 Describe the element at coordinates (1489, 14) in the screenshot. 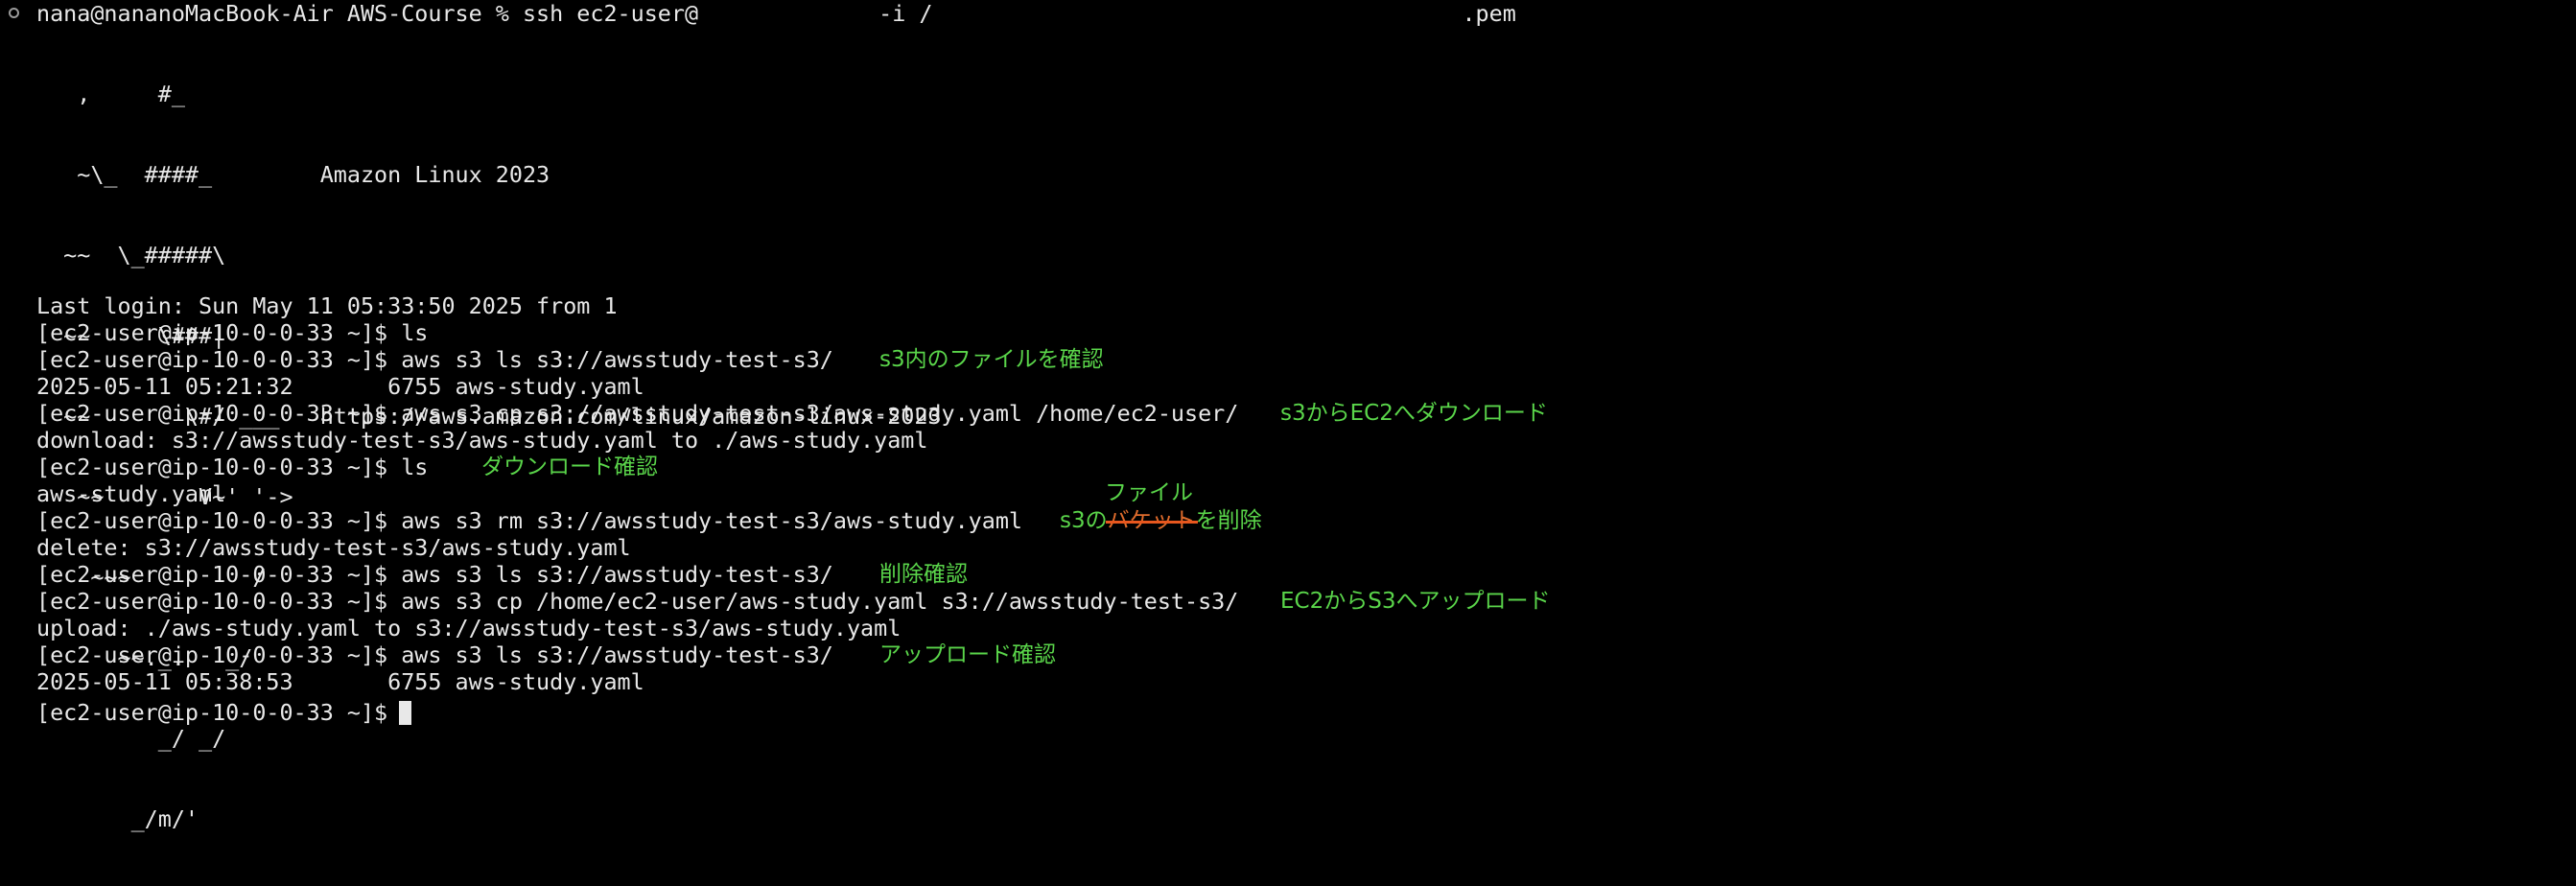

I see `ssh-command-extension: .pem` at that location.